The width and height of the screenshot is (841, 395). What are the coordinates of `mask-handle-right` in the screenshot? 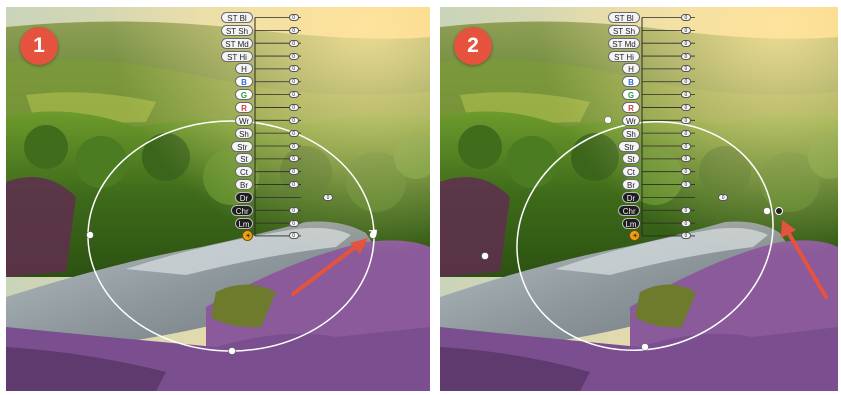 It's located at (767, 211).